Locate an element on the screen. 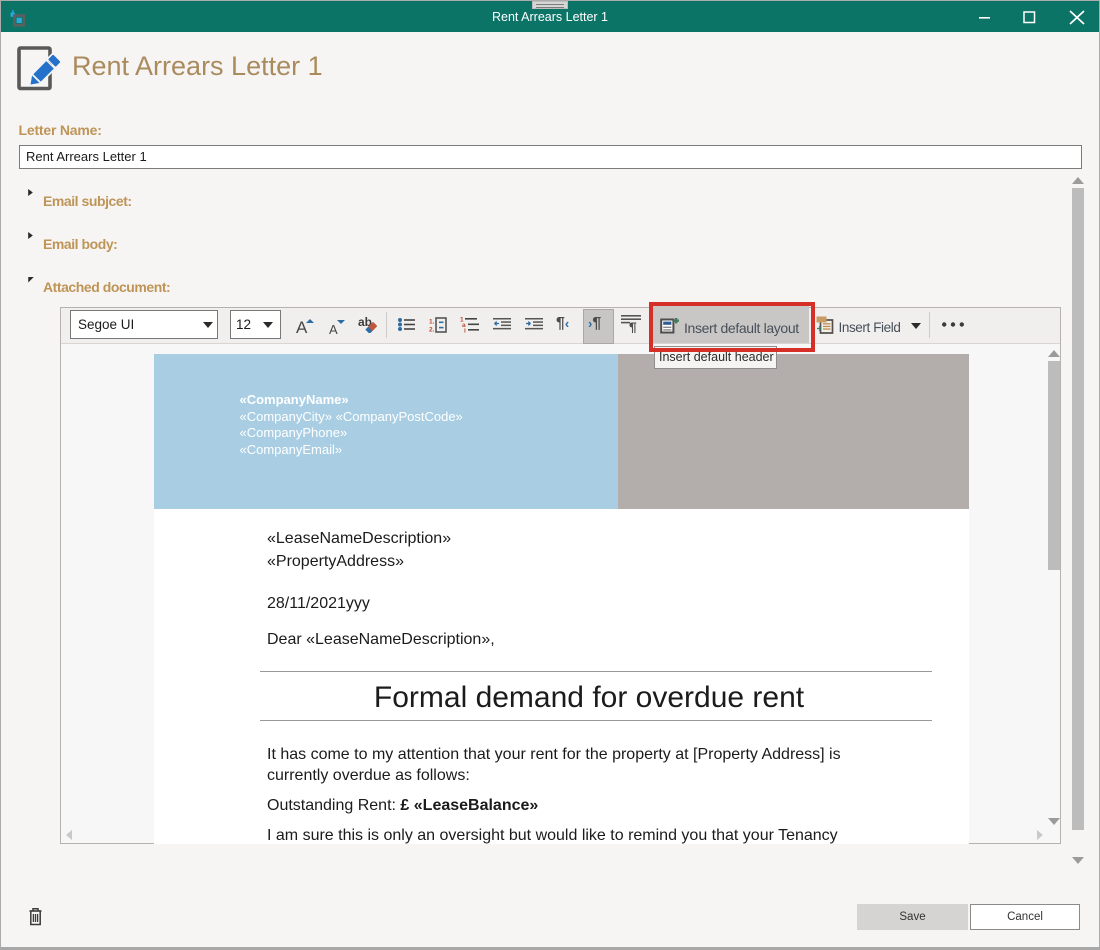 This screenshot has width=1100, height=950. svg-text: 1. is located at coordinates (432, 322).